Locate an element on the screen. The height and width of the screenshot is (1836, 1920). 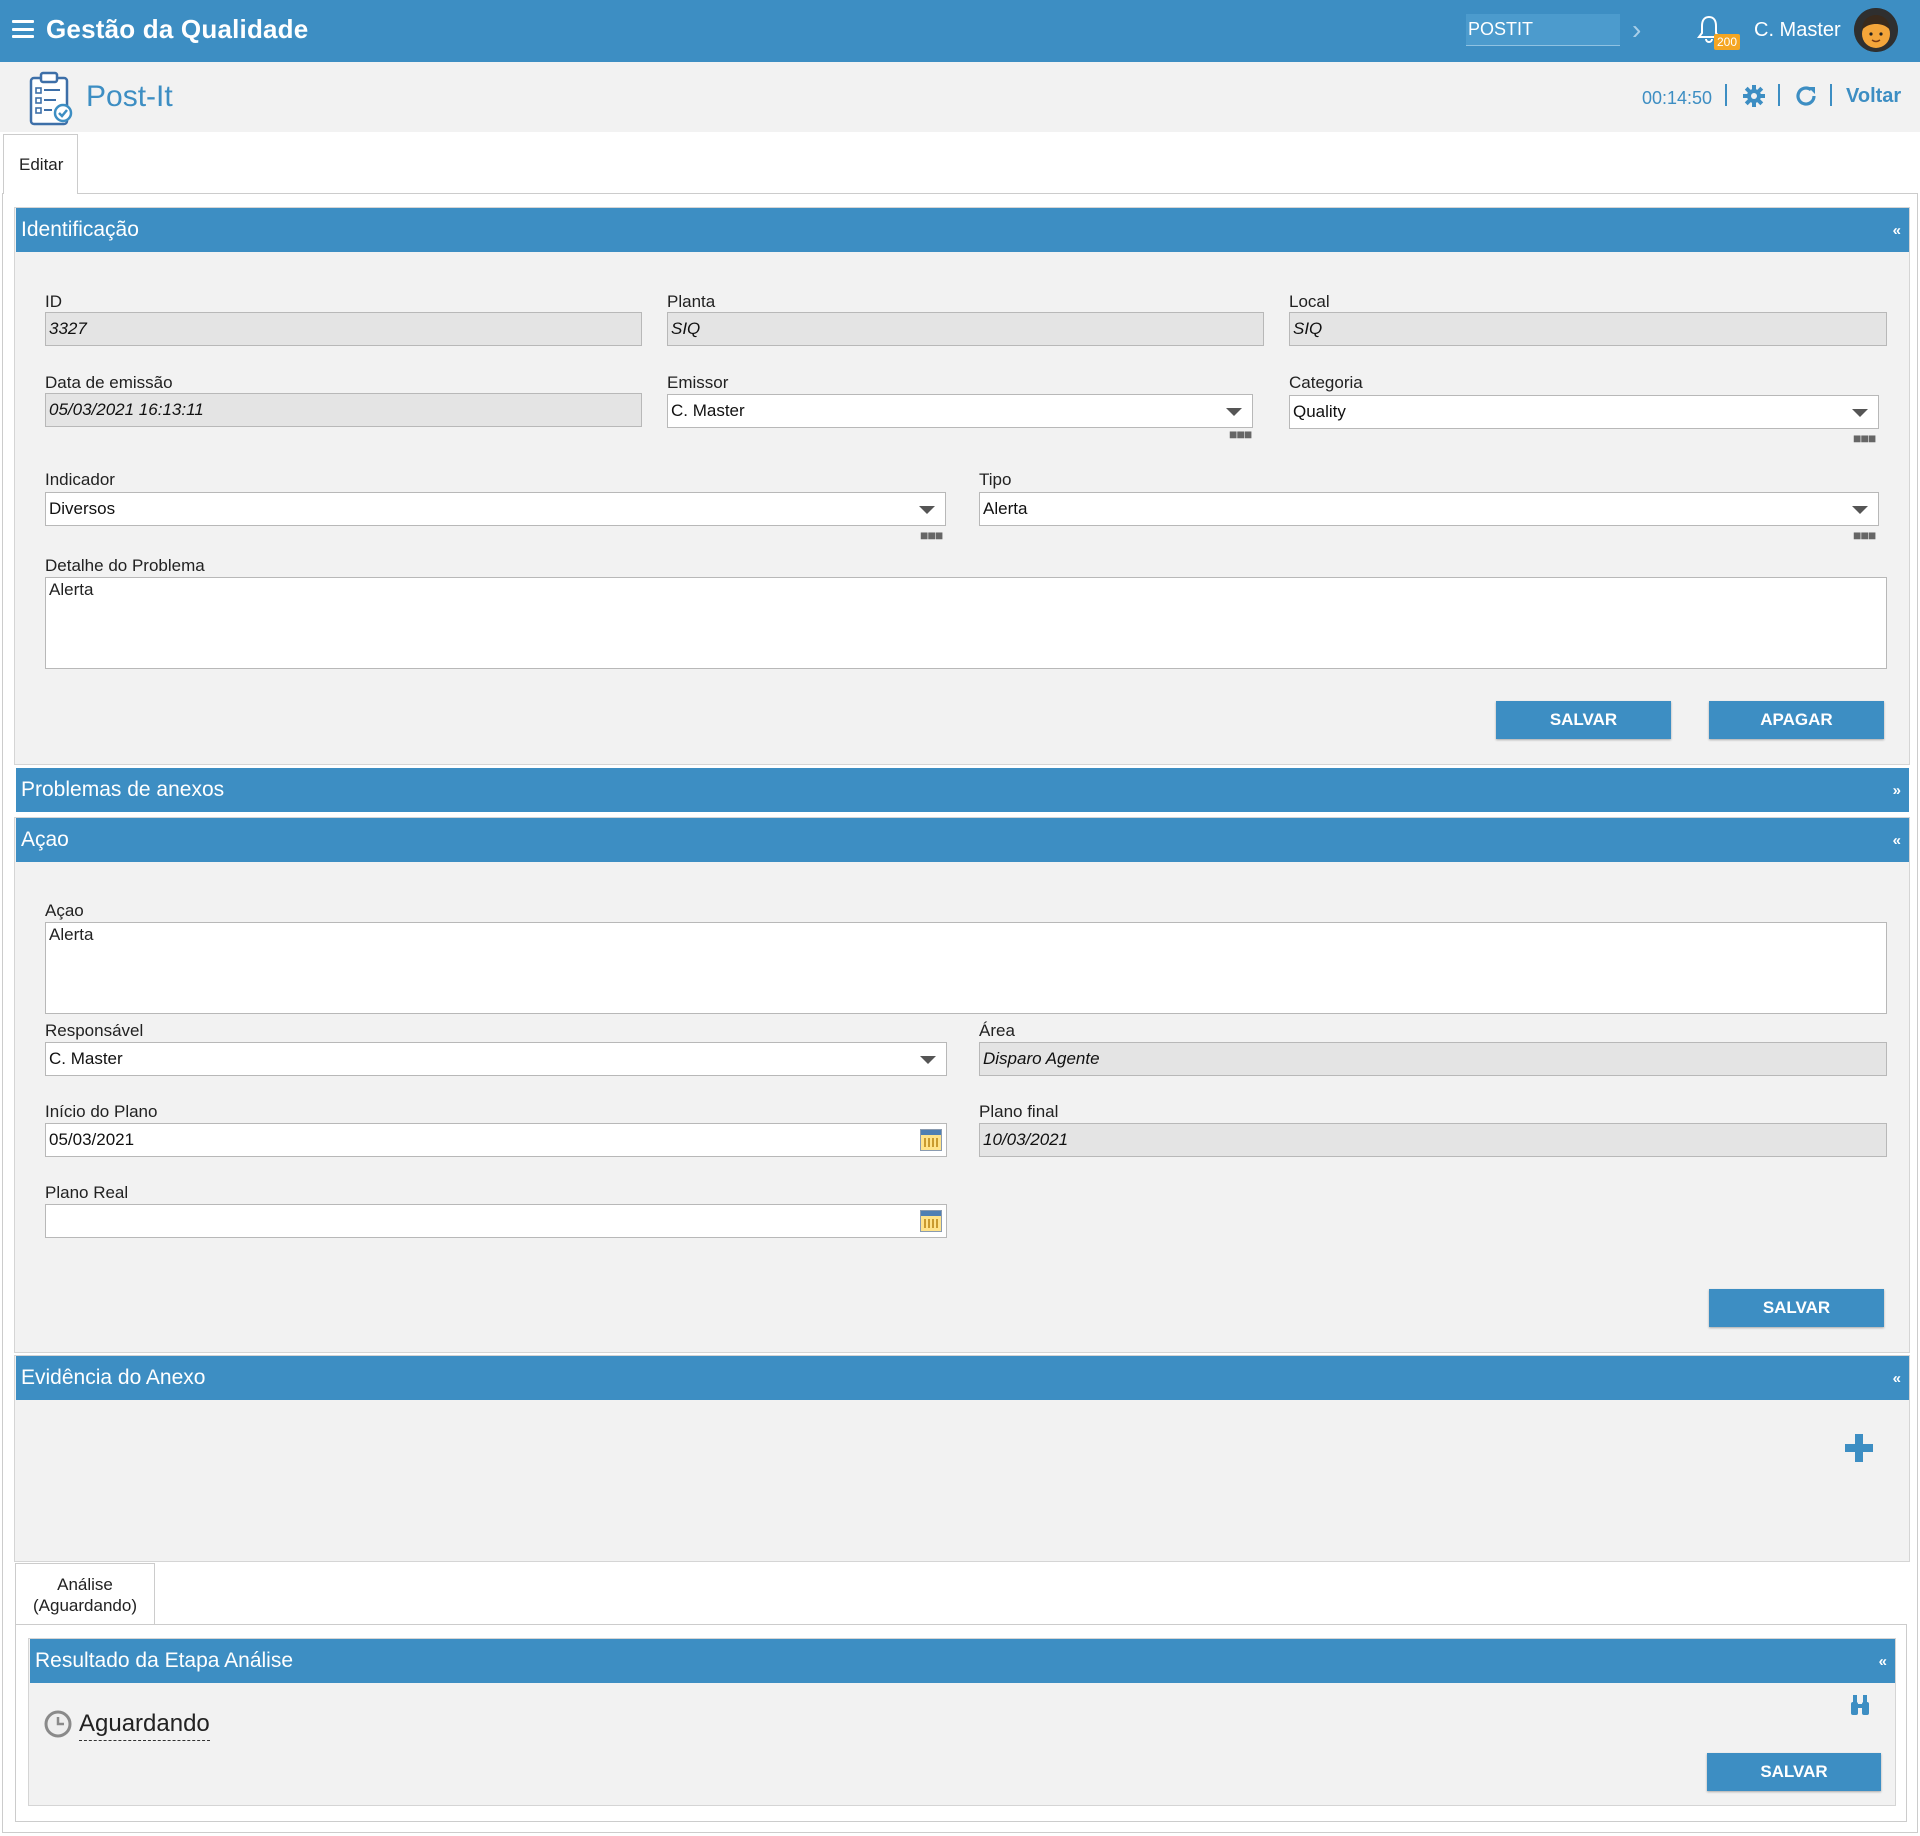
app-title: Gestão da Qualidade is located at coordinates (177, 29).